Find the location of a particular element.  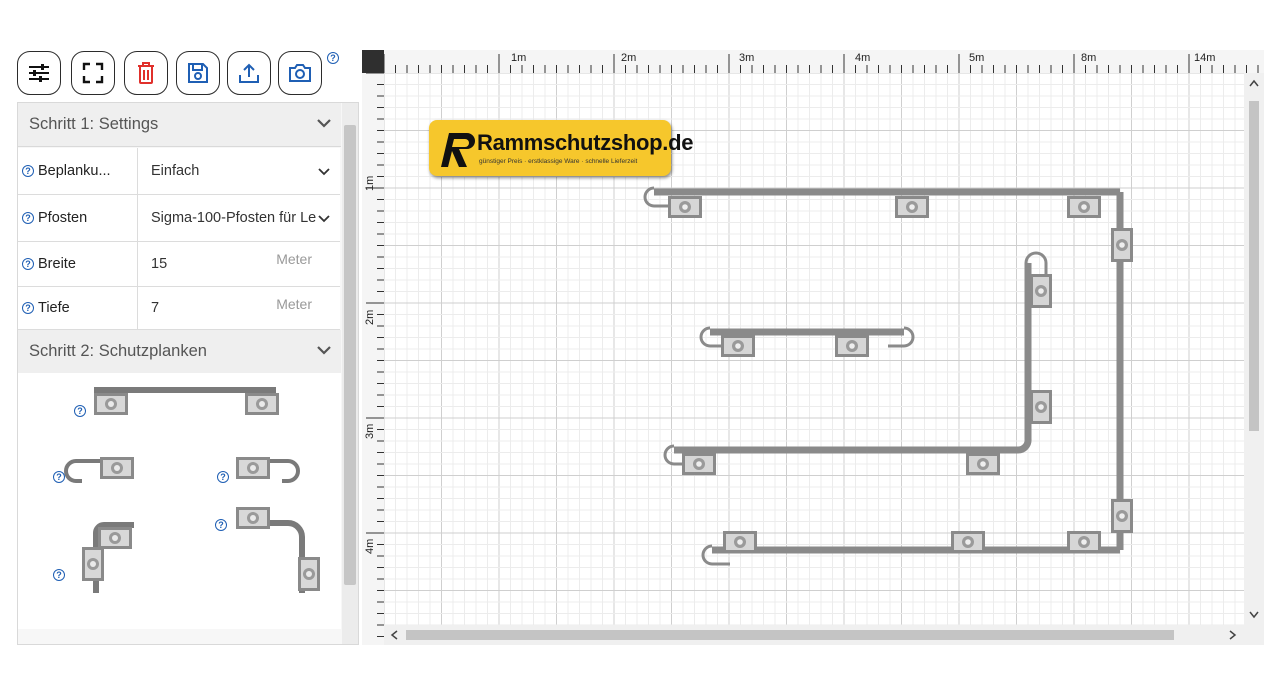

floppy-icon is located at coordinates (198, 73).